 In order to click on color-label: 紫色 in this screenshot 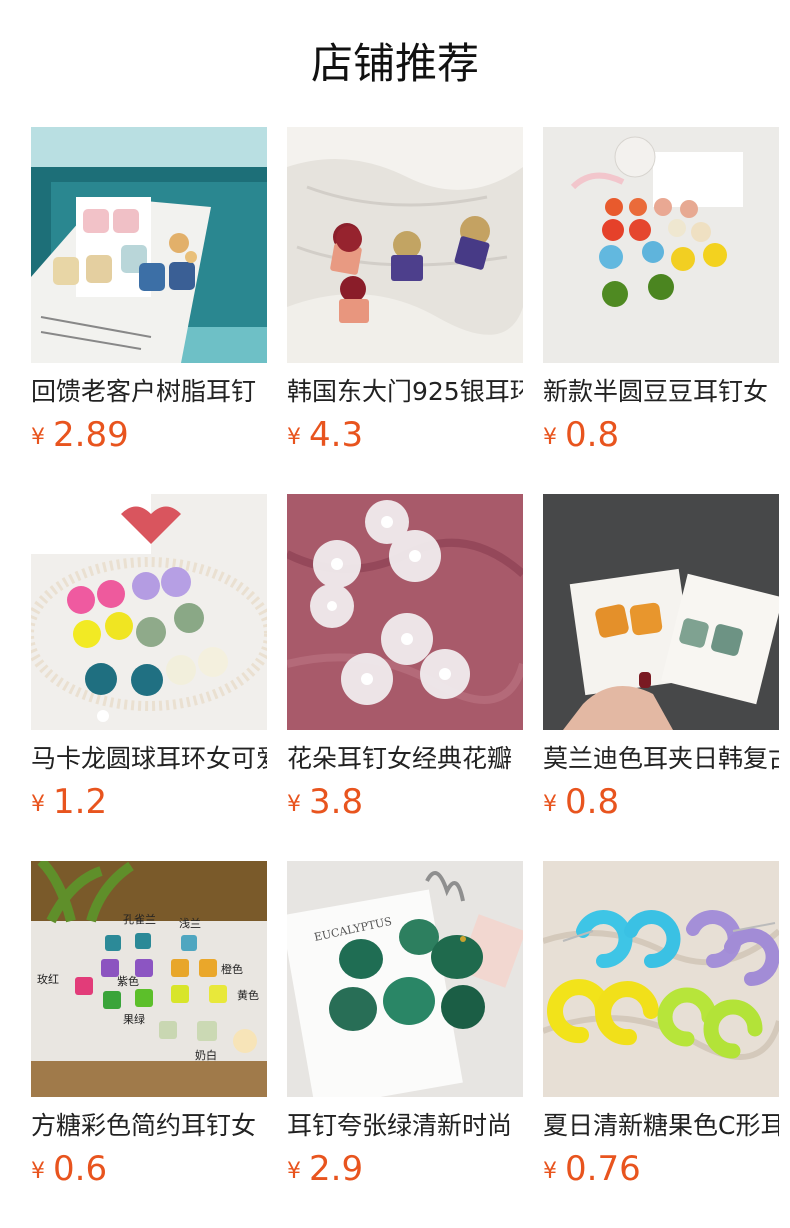, I will do `click(128, 981)`.